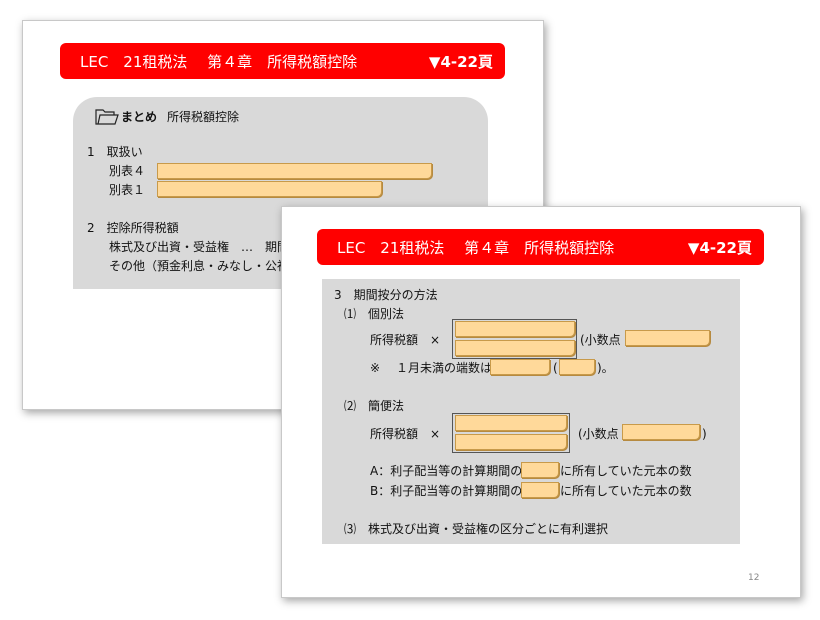 The width and height of the screenshot is (820, 620). I want to click on slide-1-banner-title: LEC 21租税法 第４章 所得税額控除, so click(219, 61).